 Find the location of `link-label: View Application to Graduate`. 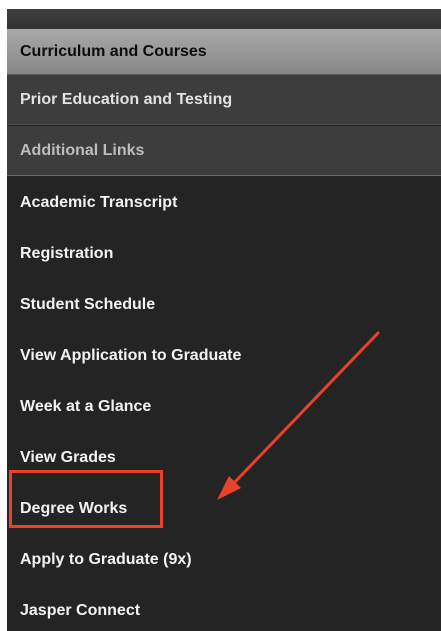

link-label: View Application to Graduate is located at coordinates (131, 355).